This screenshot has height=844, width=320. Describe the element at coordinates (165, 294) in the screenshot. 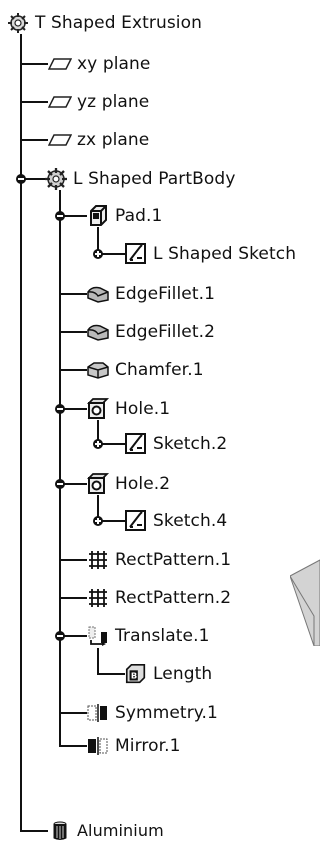

I see `feature-label: EdgeFillet.1` at that location.